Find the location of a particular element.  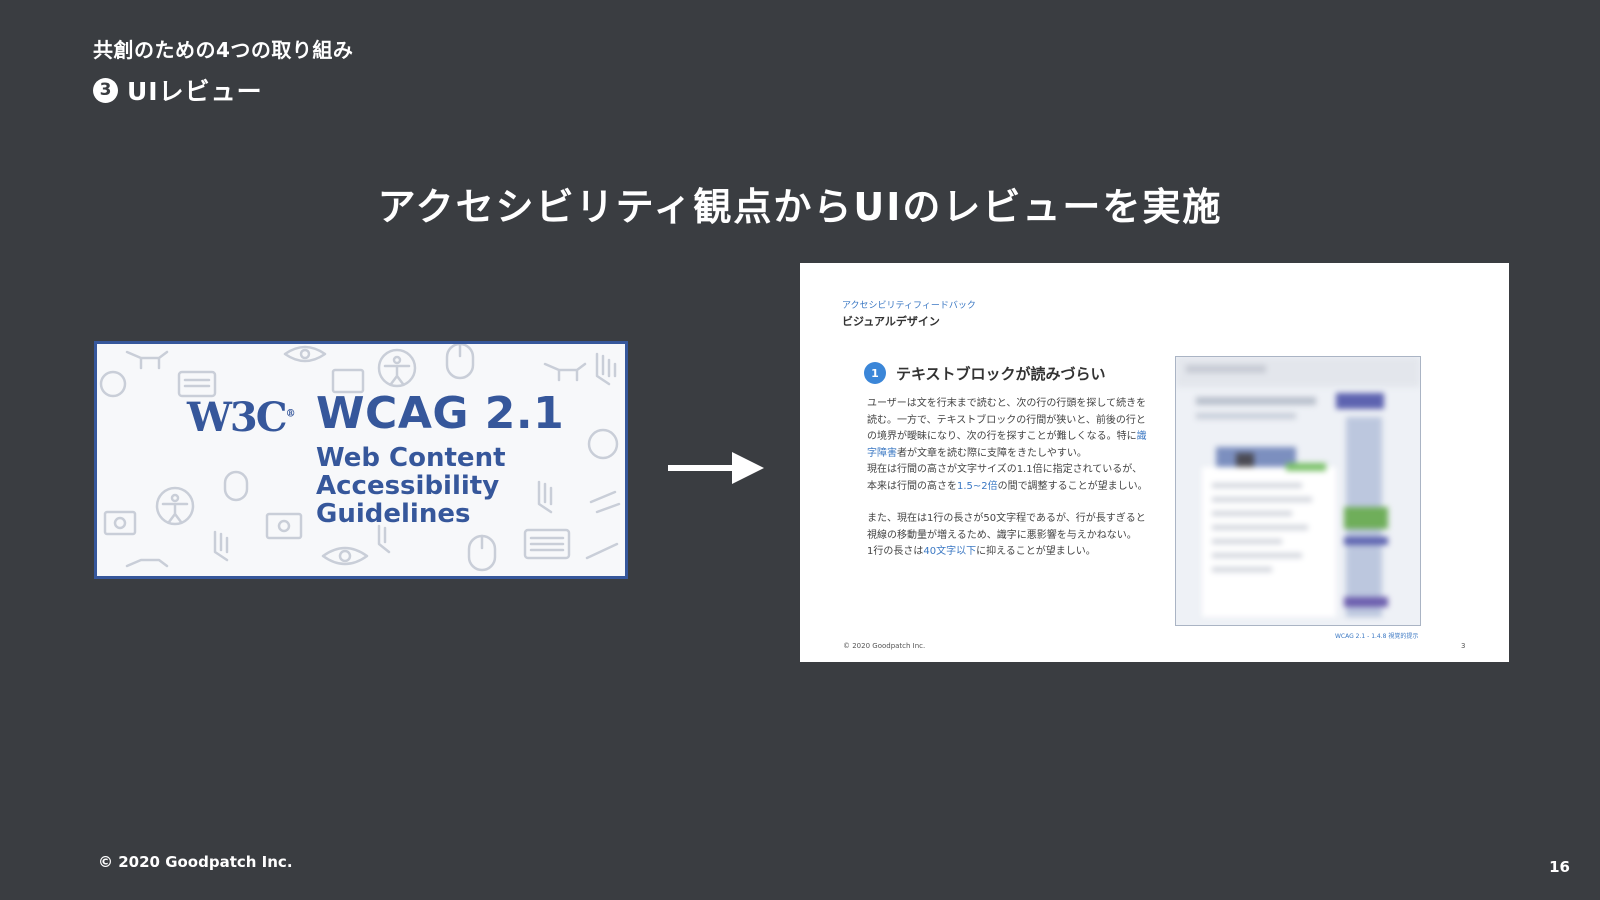

feedback-item-heading: 1 テキストブロックが読みづらい is located at coordinates (985, 373).